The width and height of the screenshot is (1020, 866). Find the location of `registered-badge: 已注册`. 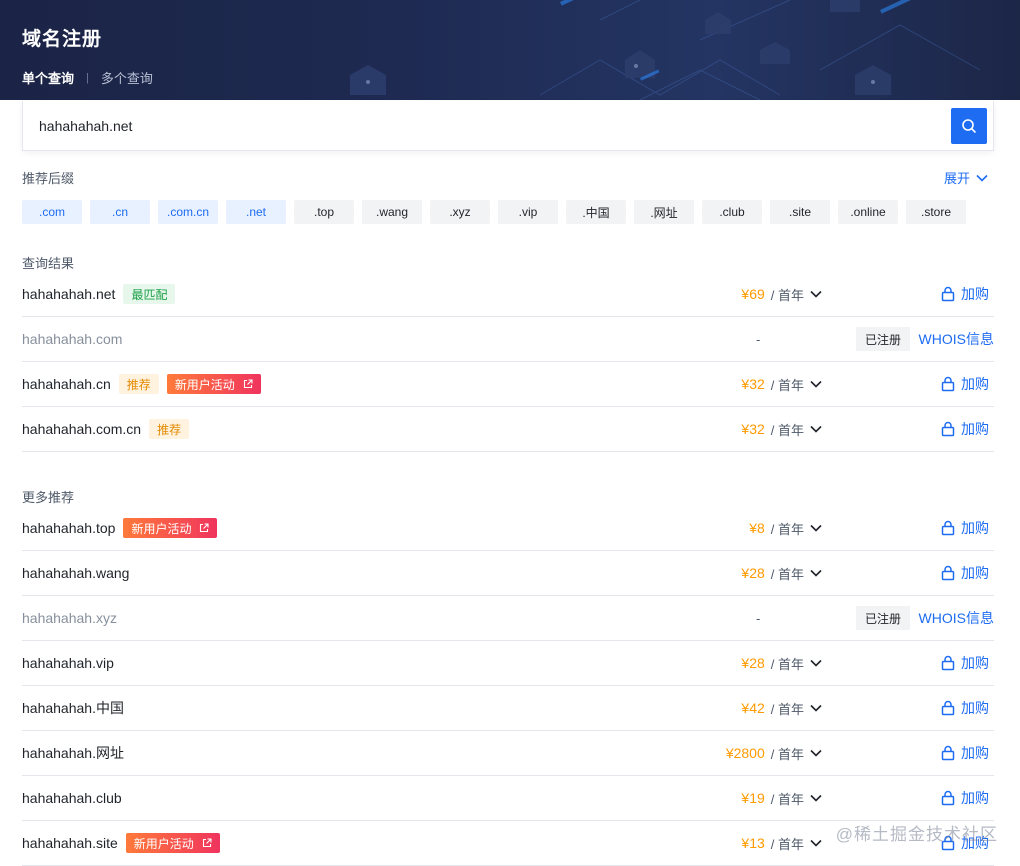

registered-badge: 已注册 is located at coordinates (882, 339).